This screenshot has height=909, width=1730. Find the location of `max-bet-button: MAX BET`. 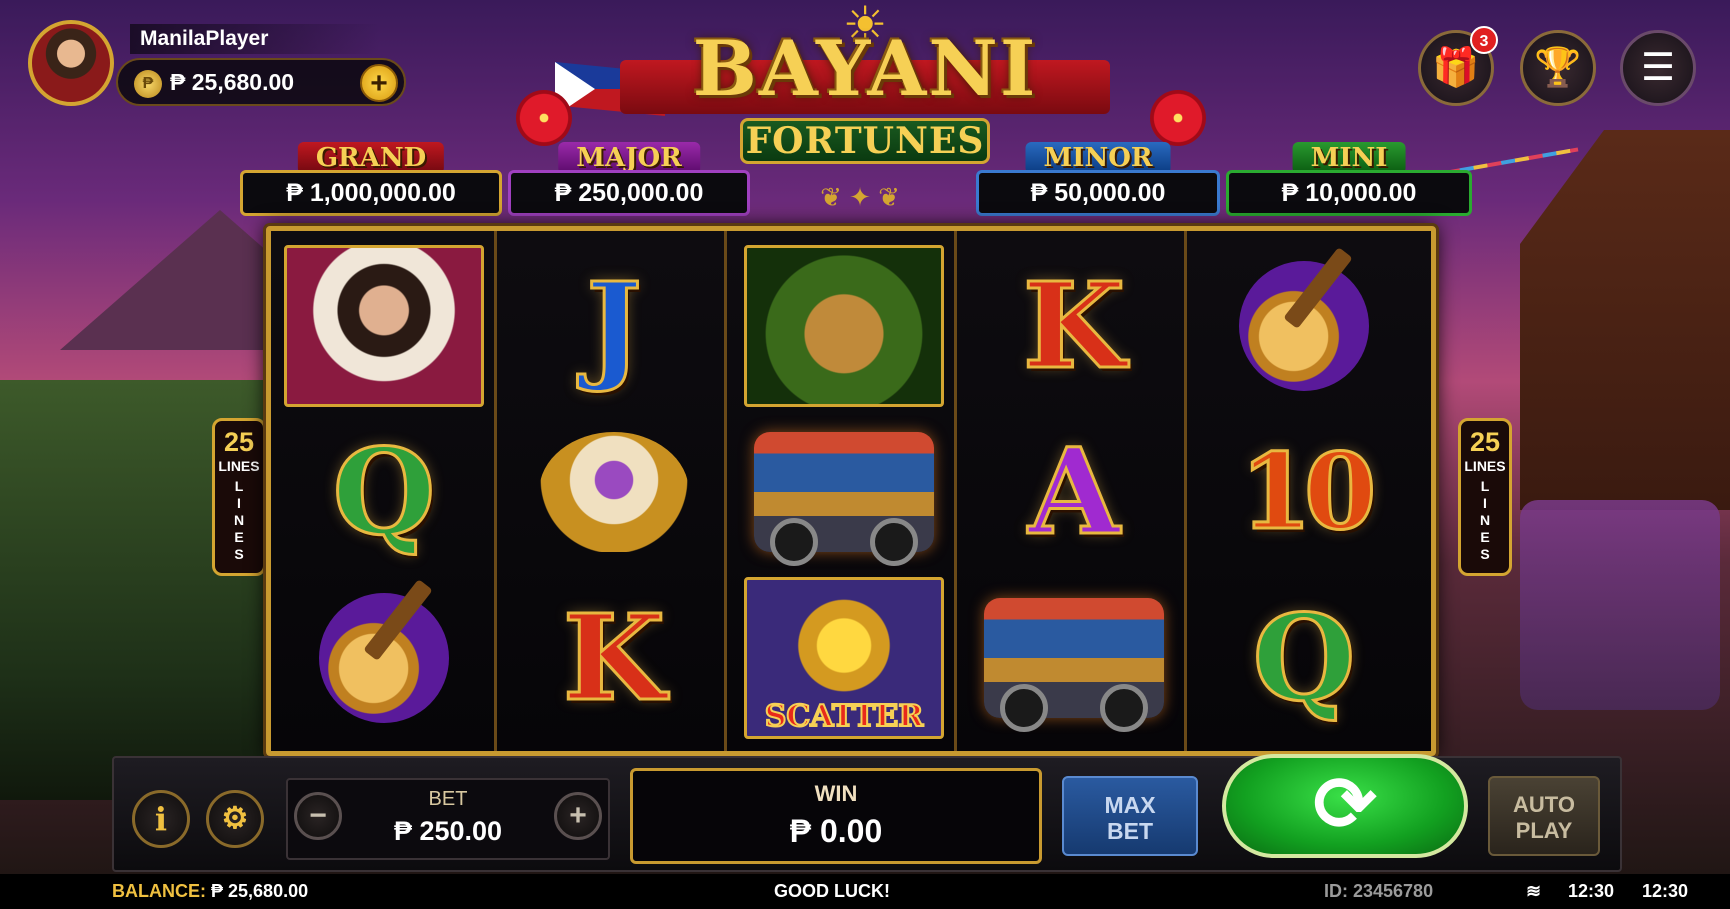

max-bet-button: MAX BET is located at coordinates (1130, 816).